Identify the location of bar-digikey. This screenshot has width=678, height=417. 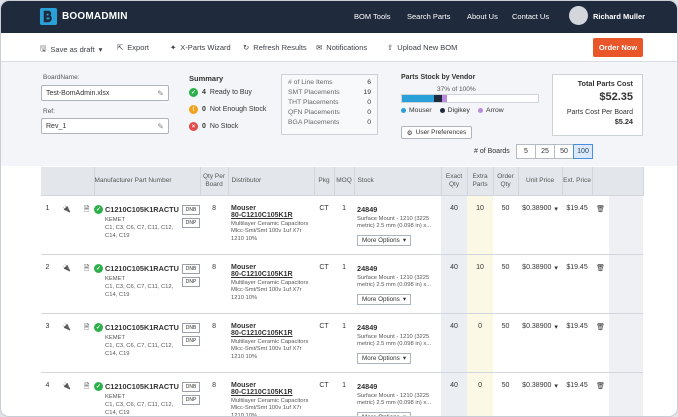
(438, 98).